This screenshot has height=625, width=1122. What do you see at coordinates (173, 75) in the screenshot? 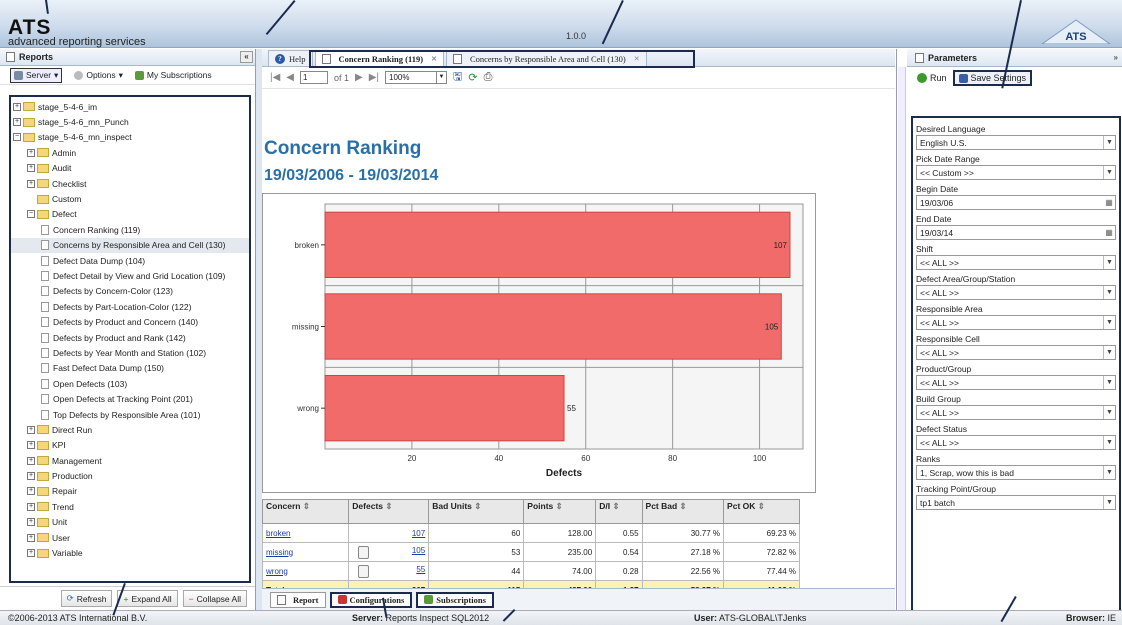
I see `my-subscriptions-button: My Subscriptions` at bounding box center [173, 75].